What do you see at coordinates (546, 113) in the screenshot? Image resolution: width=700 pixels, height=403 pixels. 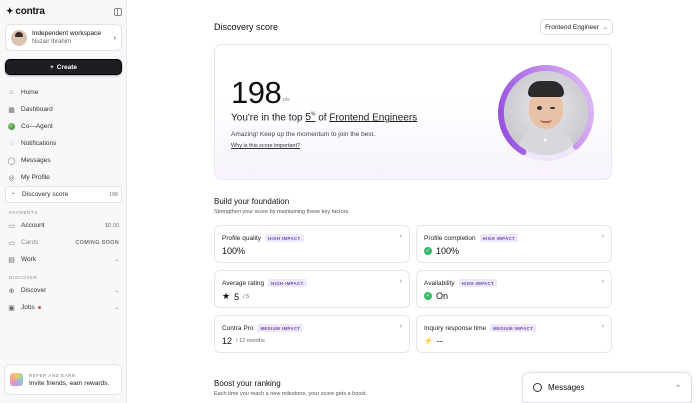 I see `avatar: ●` at bounding box center [546, 113].